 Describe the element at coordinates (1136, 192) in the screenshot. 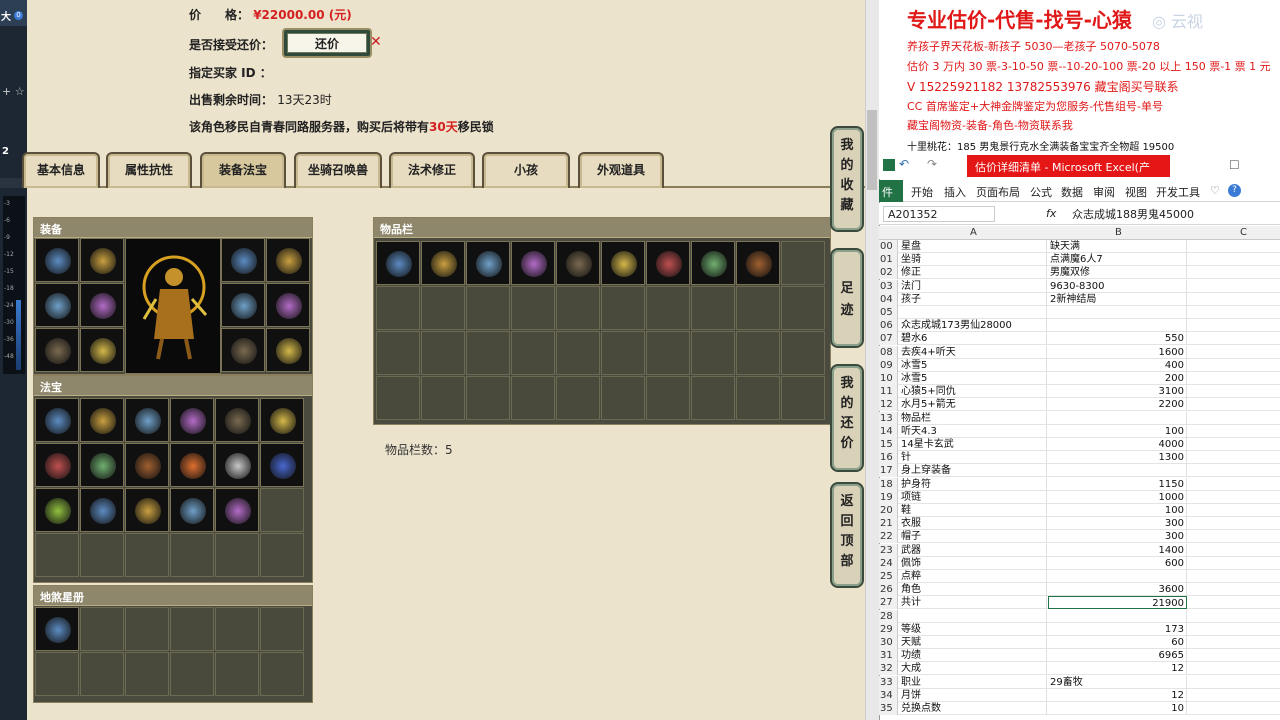

I see `ribbon-tab-view: 视图` at that location.